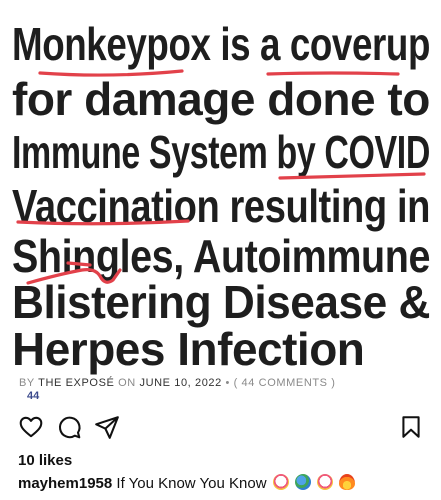  Describe the element at coordinates (221, 44) in the screenshot. I see `headline-line-1: Monkeypox is a coverup` at that location.